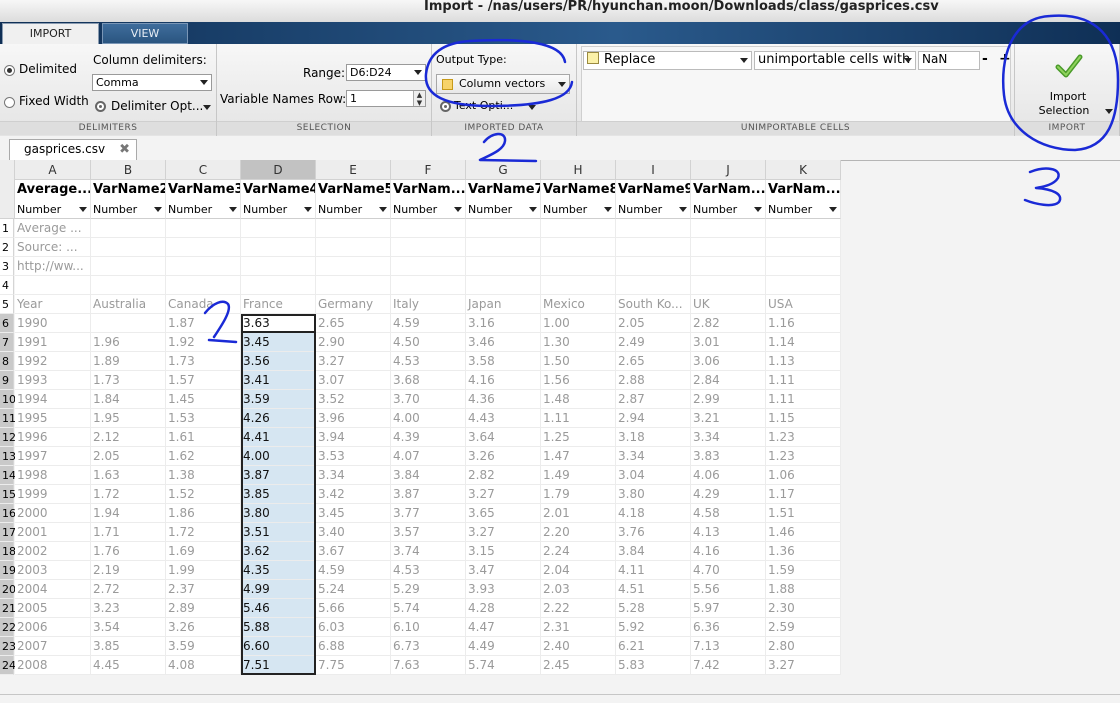 This screenshot has width=1120, height=703. I want to click on table-cell: 3.67, so click(353, 551).